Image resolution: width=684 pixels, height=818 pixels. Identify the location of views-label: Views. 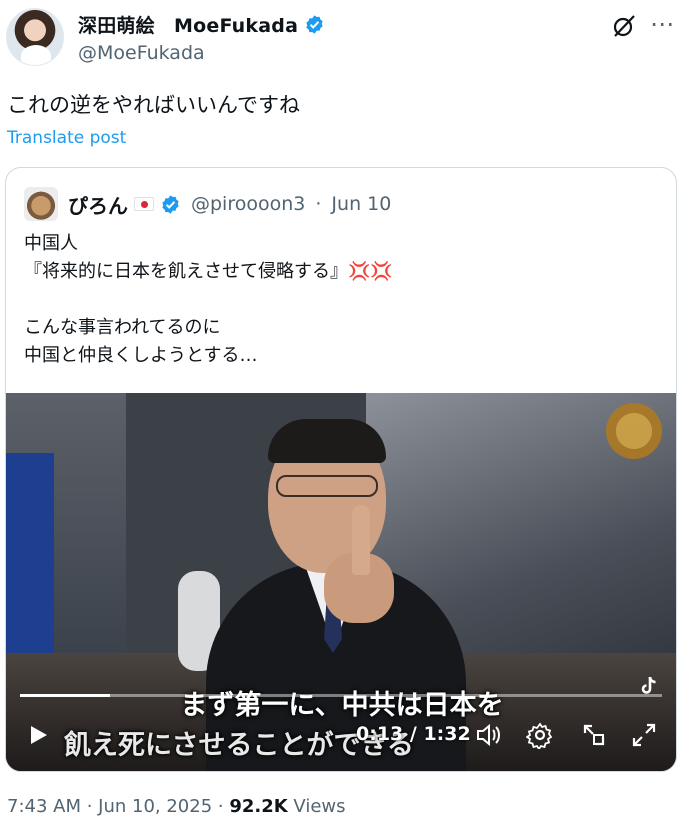
(316, 806).